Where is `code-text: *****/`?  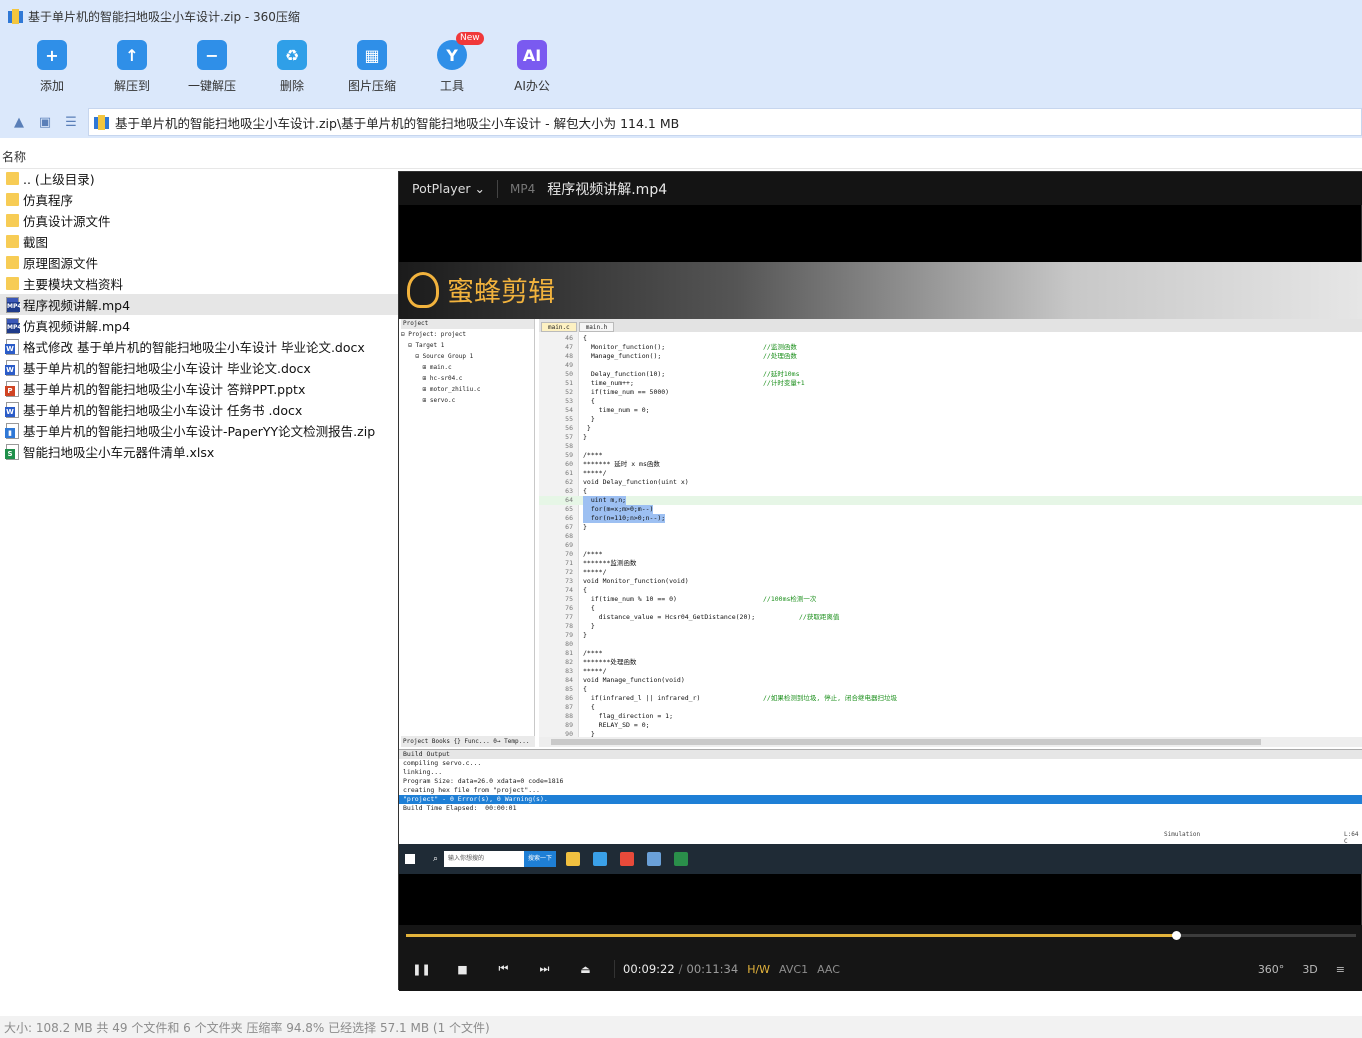
code-text: *****/ is located at coordinates (595, 671).